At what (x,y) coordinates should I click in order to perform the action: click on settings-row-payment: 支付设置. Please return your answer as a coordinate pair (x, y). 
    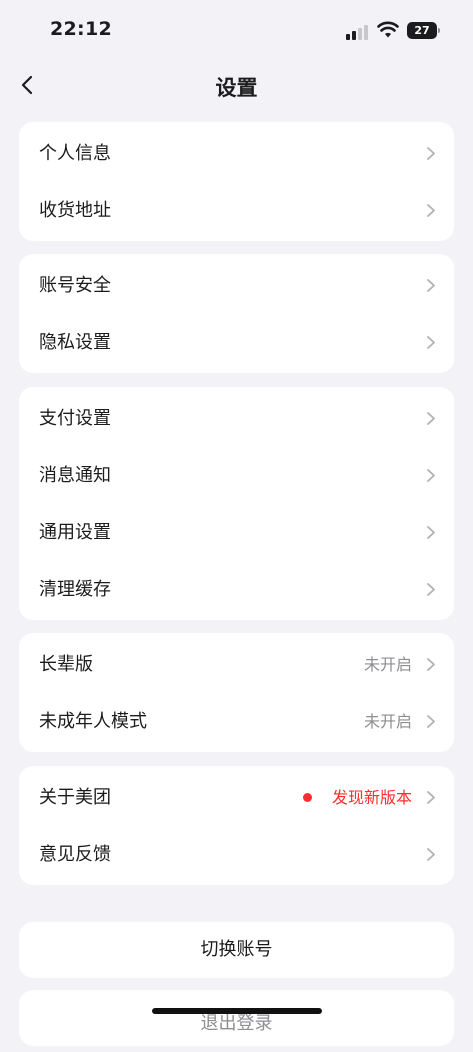
    Looking at the image, I should click on (236, 418).